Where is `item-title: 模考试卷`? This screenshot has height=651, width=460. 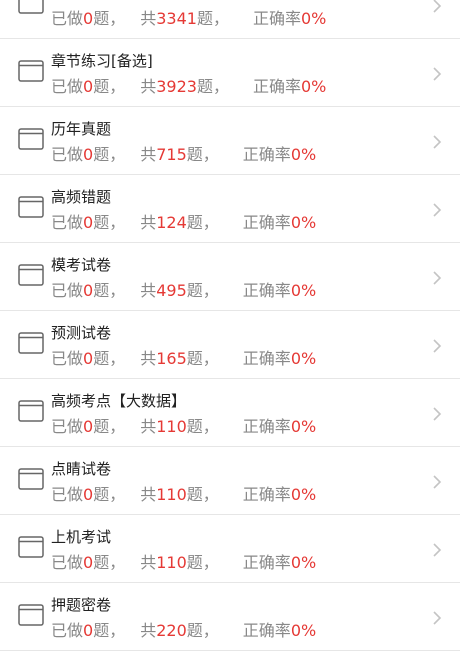
item-title: 模考试卷 is located at coordinates (81, 265).